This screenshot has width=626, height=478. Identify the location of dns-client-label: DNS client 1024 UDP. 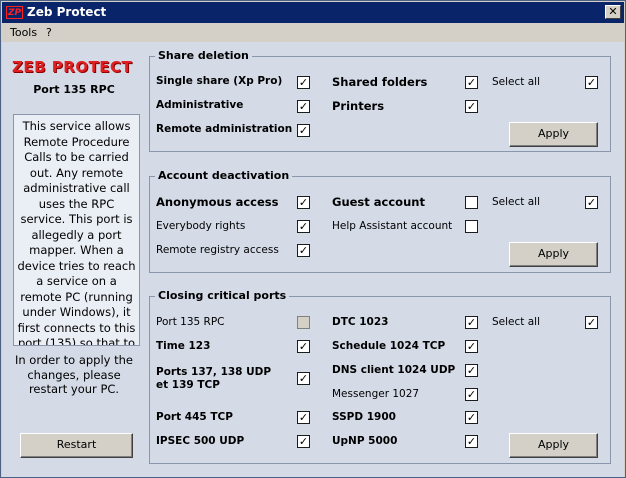
(394, 370).